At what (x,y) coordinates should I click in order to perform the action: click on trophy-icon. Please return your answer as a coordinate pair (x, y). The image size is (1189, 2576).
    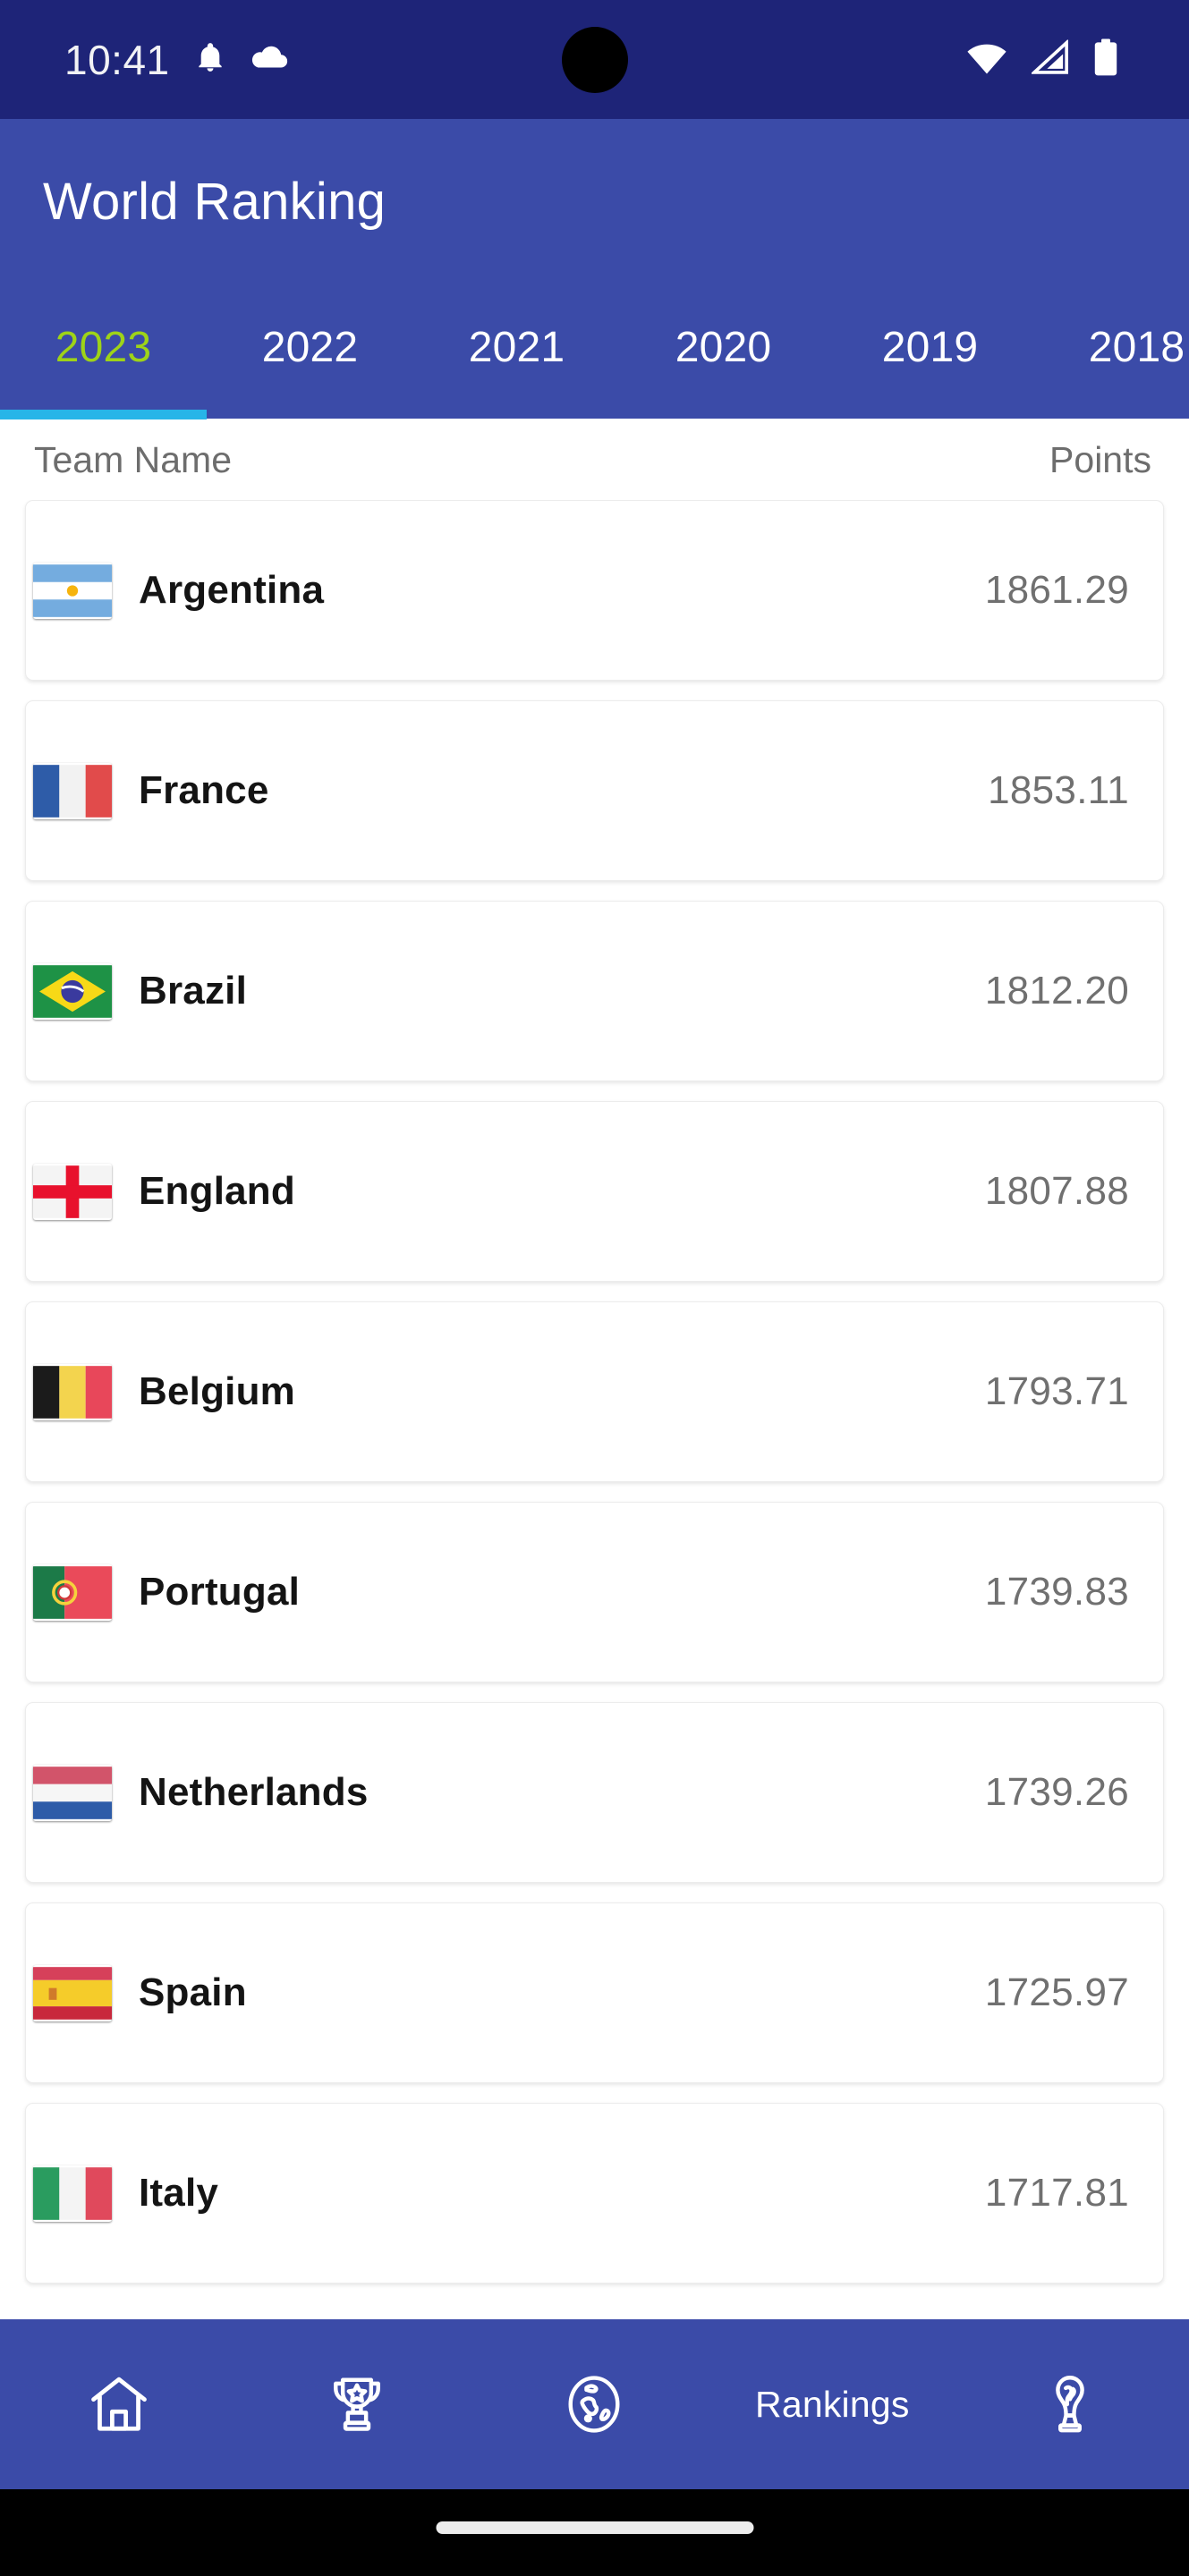
    Looking at the image, I should click on (357, 2404).